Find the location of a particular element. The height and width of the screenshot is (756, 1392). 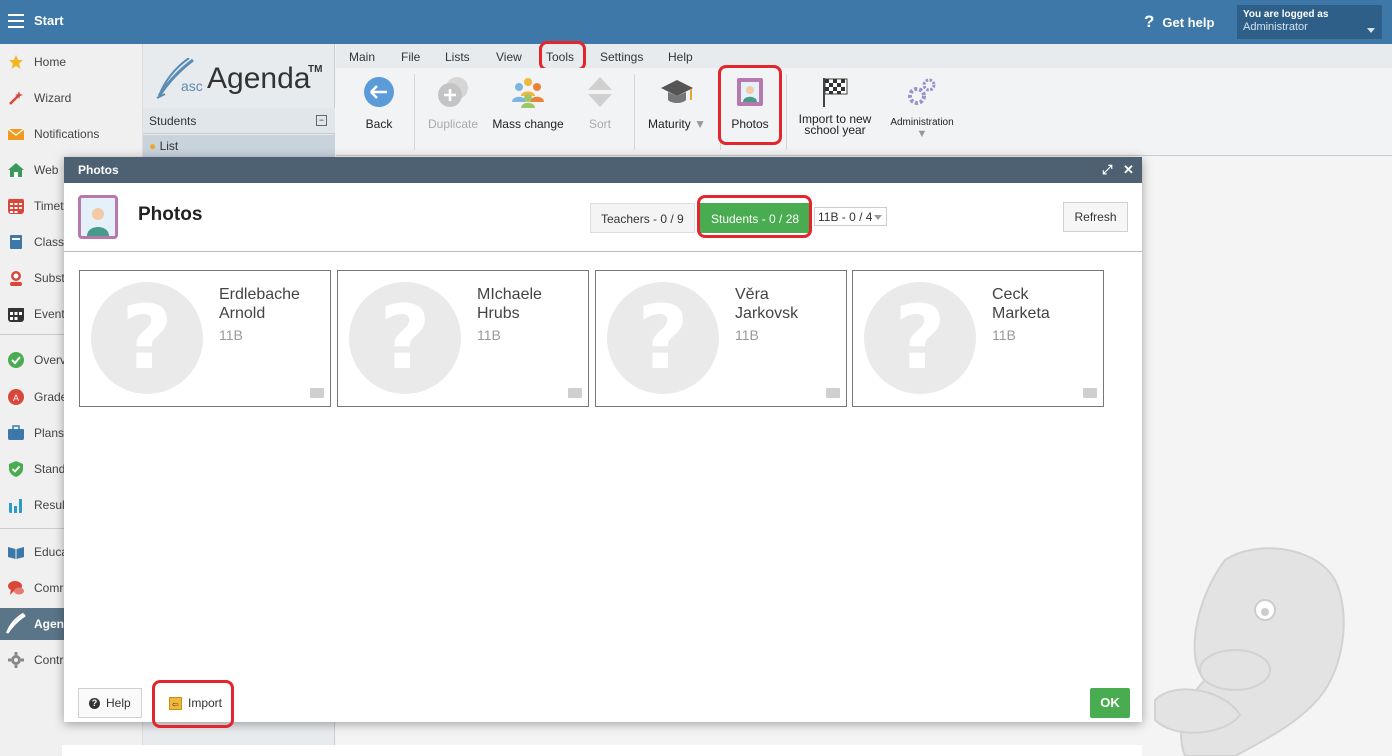

import-new-year-button: Import to new school year is located at coordinates (835, 106).